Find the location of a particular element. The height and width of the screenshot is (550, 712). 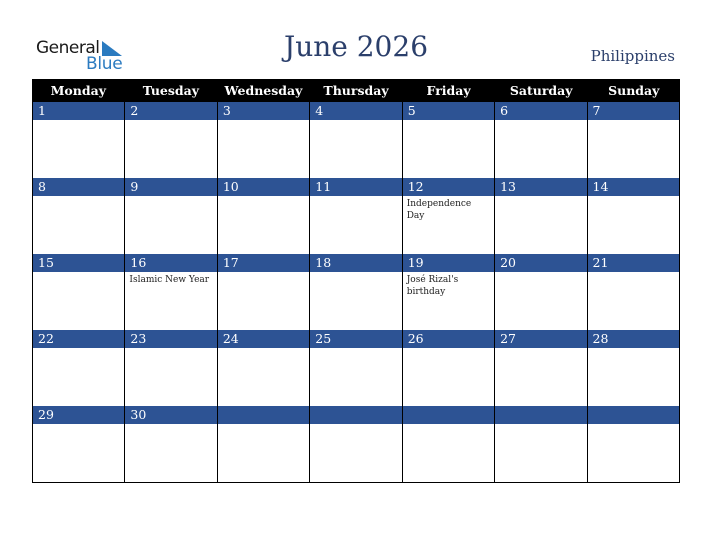

week-row: 29 30 is located at coordinates (356, 444).